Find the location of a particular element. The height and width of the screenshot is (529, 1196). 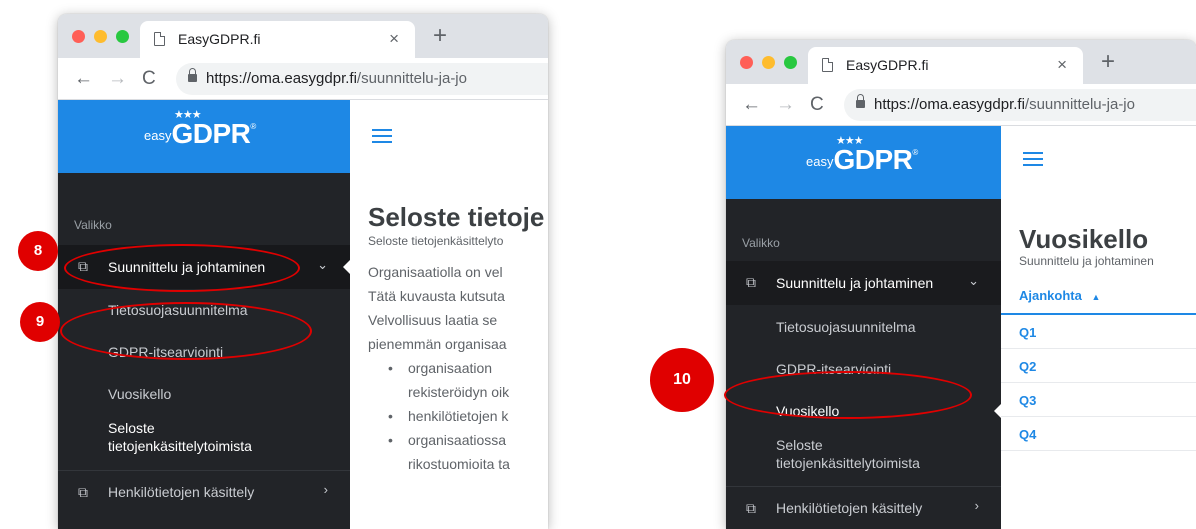

step-badge-8: 8 is located at coordinates (38, 251).